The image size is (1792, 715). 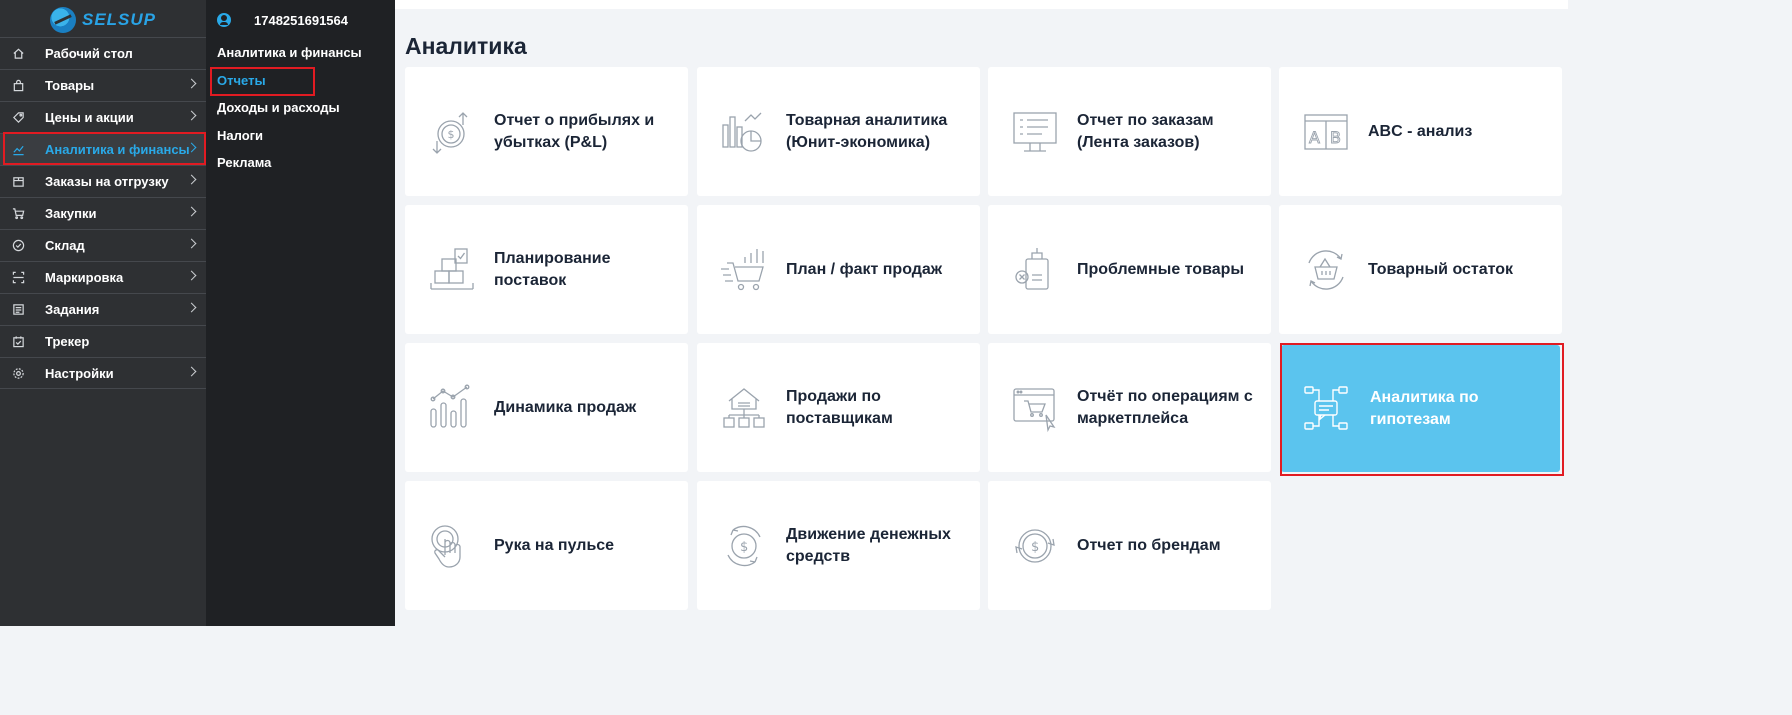 What do you see at coordinates (1335, 137) in the screenshot?
I see `svg-text: B` at bounding box center [1335, 137].